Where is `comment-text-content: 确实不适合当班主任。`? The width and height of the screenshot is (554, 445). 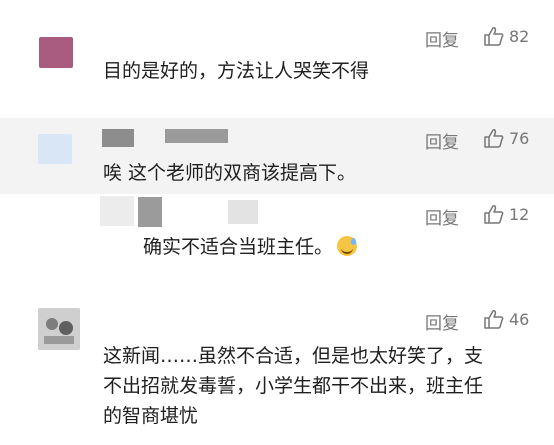 comment-text-content: 确实不适合当班主任。 is located at coordinates (238, 247).